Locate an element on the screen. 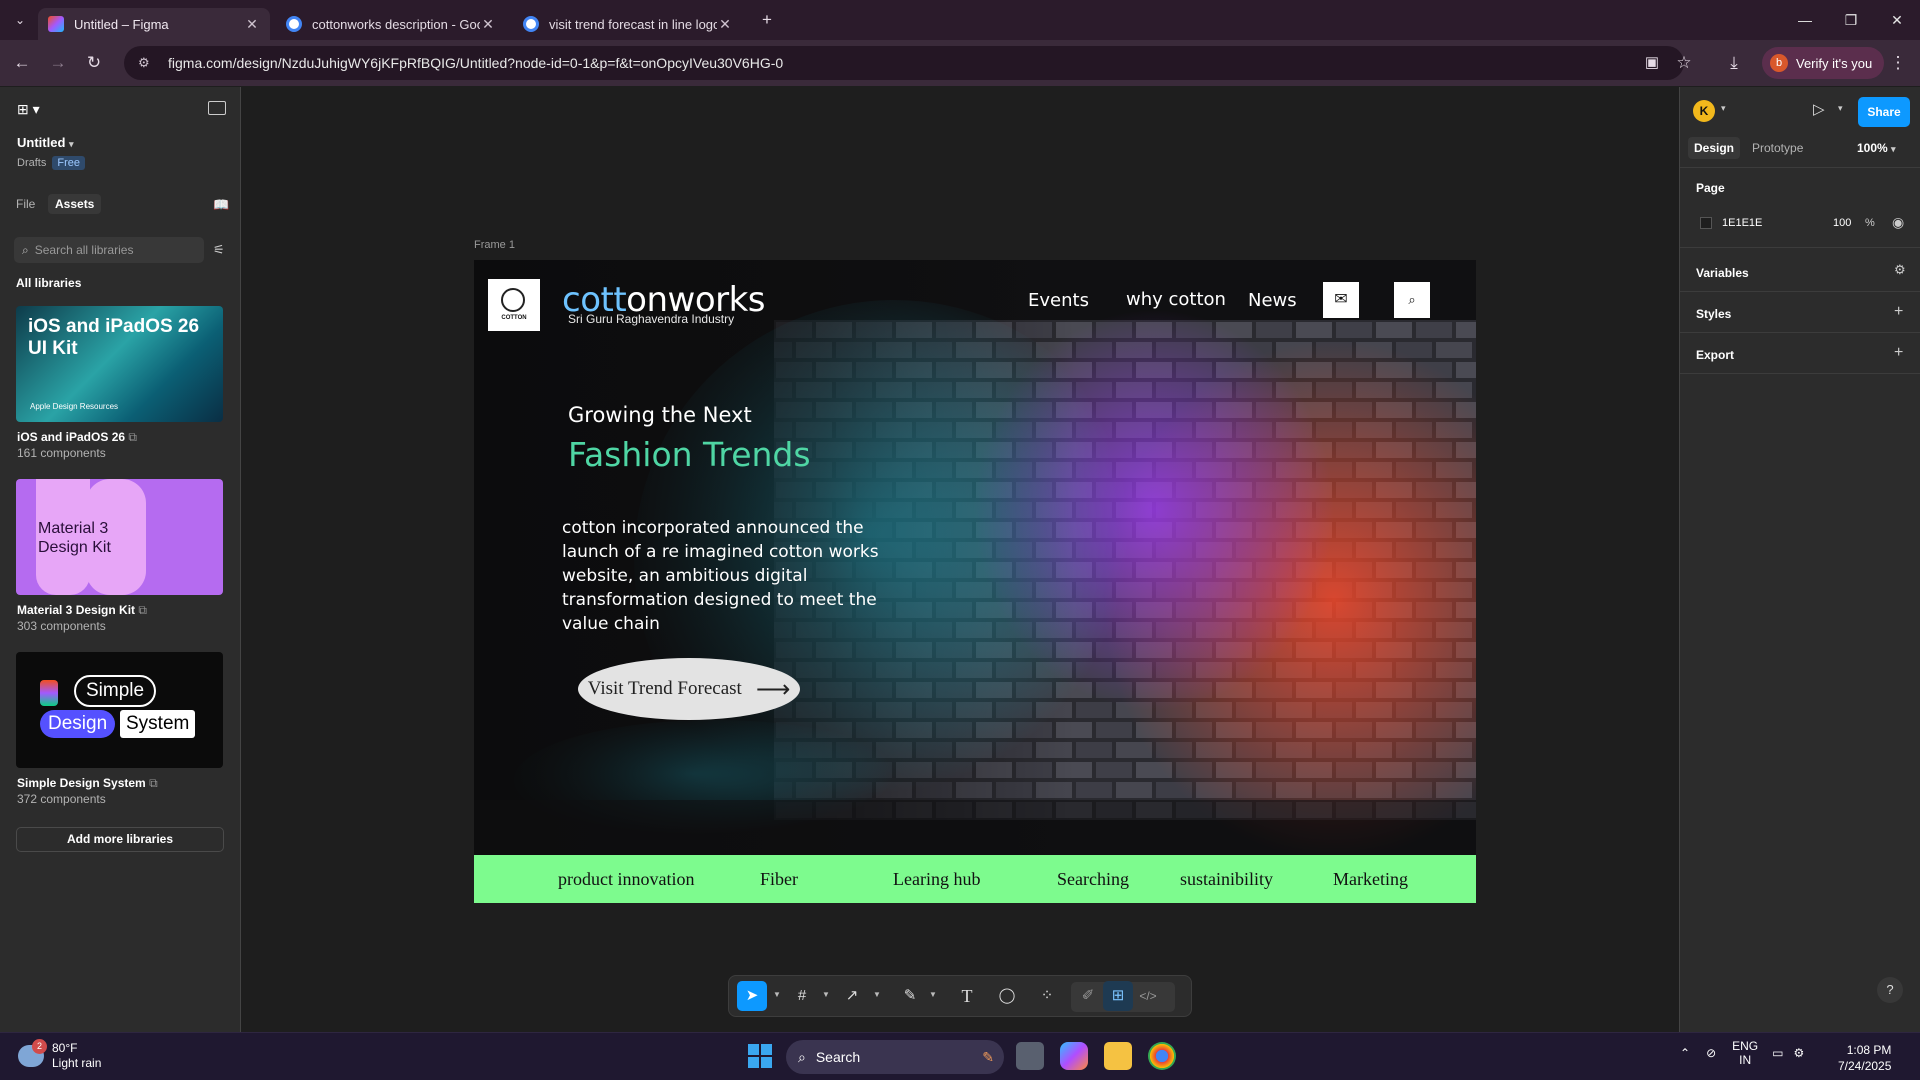 This screenshot has width=1920, height=1080. tab-assets: Assets is located at coordinates (75, 204).